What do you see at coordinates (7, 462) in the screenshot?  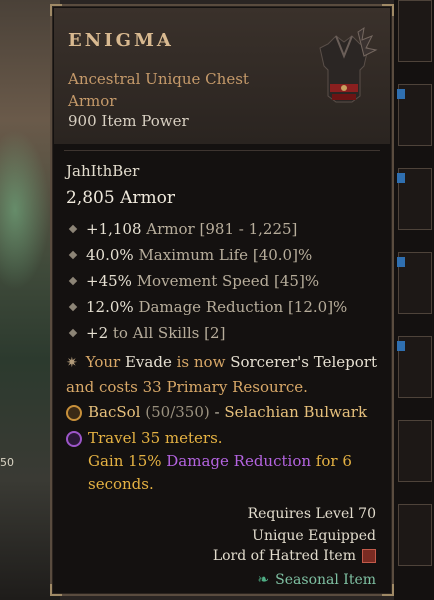 I see `world-number: 50` at bounding box center [7, 462].